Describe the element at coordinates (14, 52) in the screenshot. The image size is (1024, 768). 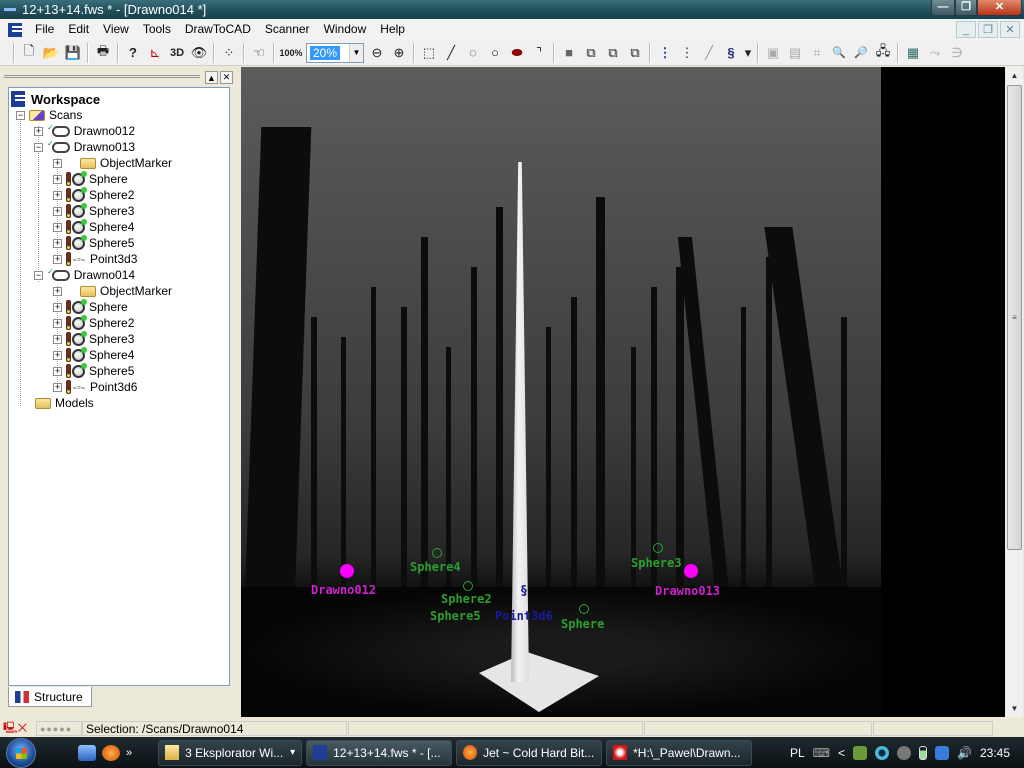
I see `toolbar-grip` at that location.